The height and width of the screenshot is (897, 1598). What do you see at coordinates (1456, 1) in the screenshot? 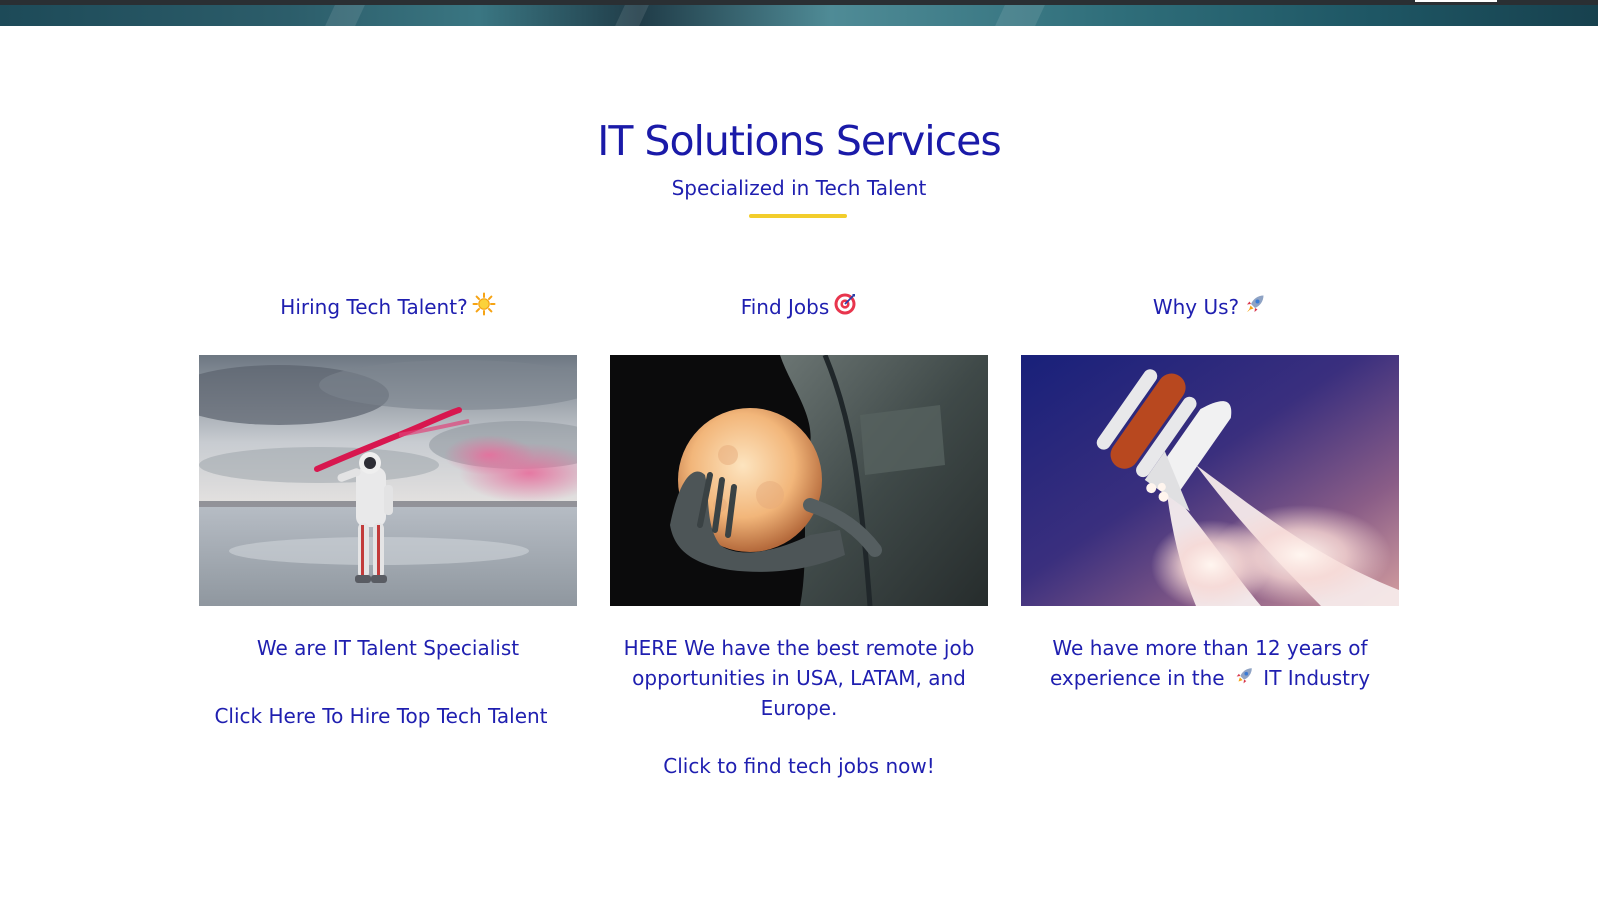
I see `hero-indicator` at bounding box center [1456, 1].